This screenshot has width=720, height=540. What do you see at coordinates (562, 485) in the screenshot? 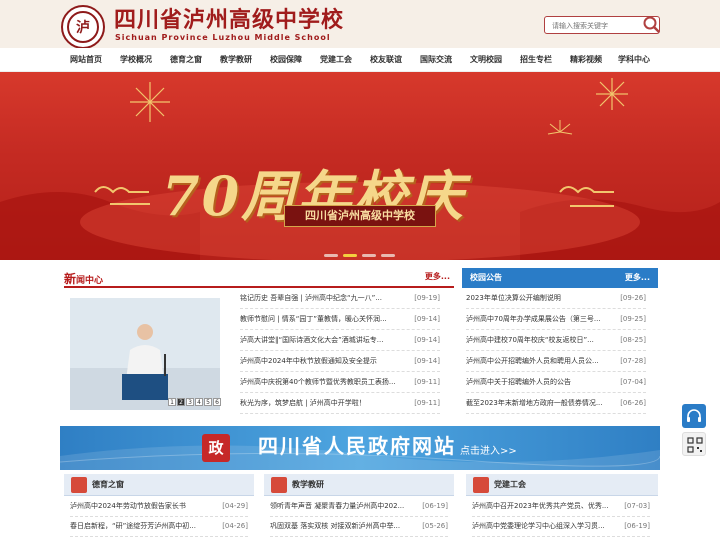
I see `party-section-header: 党建工会` at bounding box center [562, 485].